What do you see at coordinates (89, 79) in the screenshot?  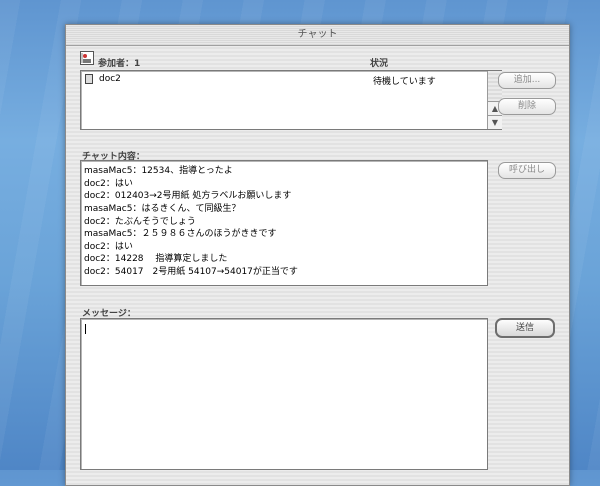 I see `document-icon` at bounding box center [89, 79].